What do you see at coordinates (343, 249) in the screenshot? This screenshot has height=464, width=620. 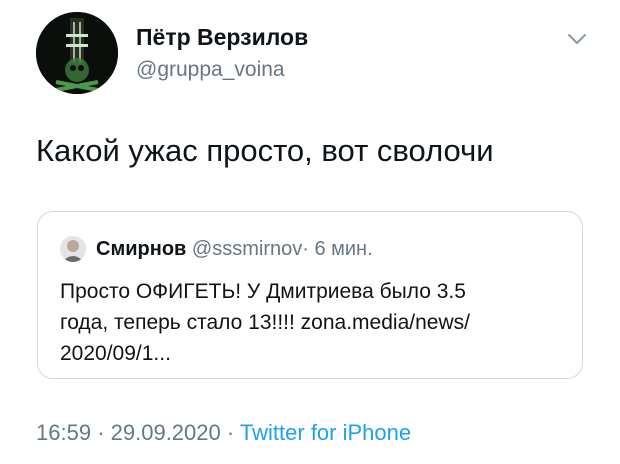 I see `quoted-timestamp: 6 мин.` at bounding box center [343, 249].